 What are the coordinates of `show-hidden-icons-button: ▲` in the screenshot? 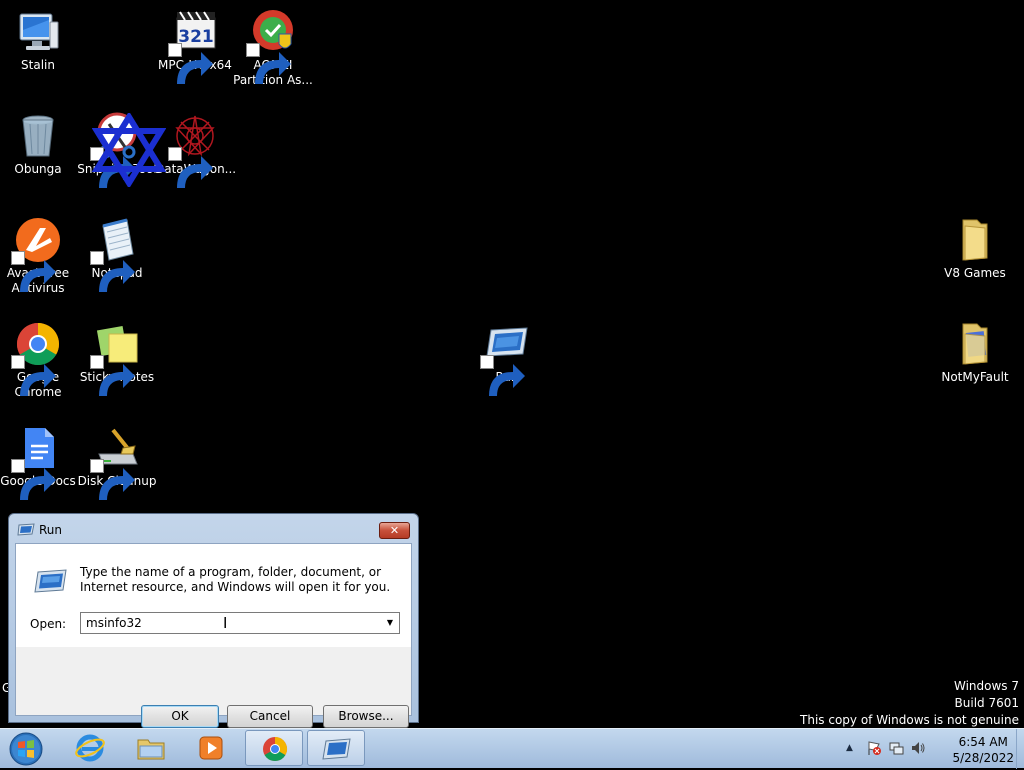 It's located at (849, 748).